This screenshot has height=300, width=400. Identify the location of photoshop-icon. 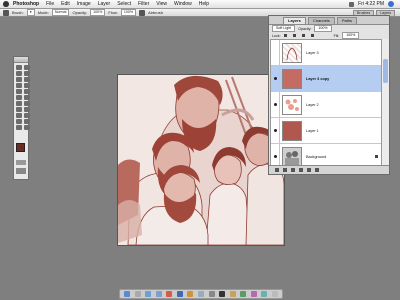
(179, 294).